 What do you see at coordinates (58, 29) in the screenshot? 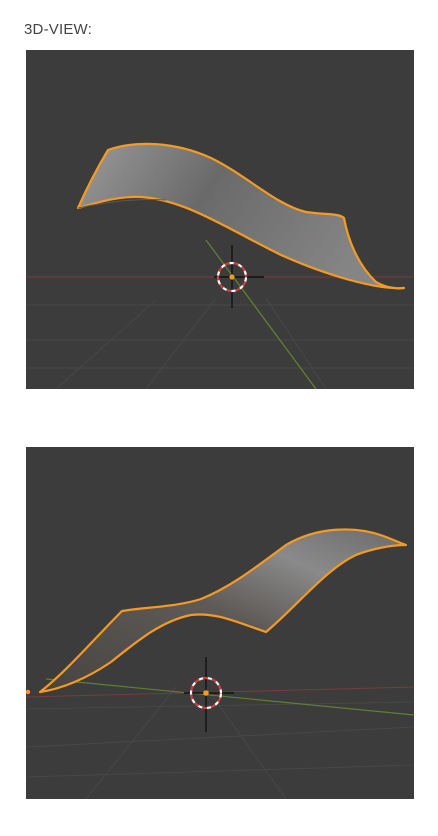
I see `section-title: 3D-VIEW:` at bounding box center [58, 29].